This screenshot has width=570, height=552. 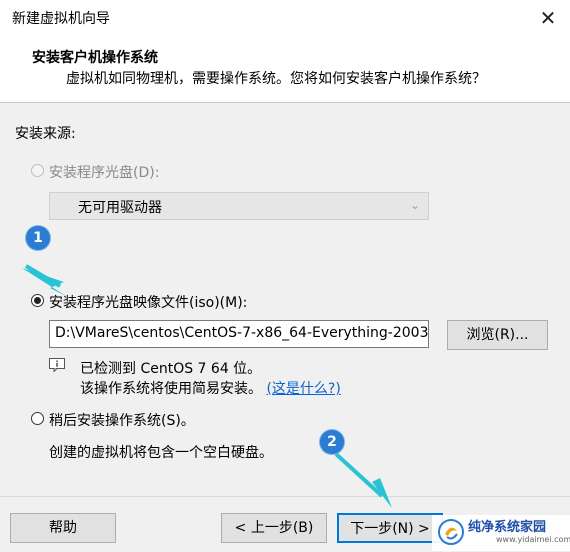 I want to click on watermark-text: 纯净系统家园, so click(x=507, y=527).